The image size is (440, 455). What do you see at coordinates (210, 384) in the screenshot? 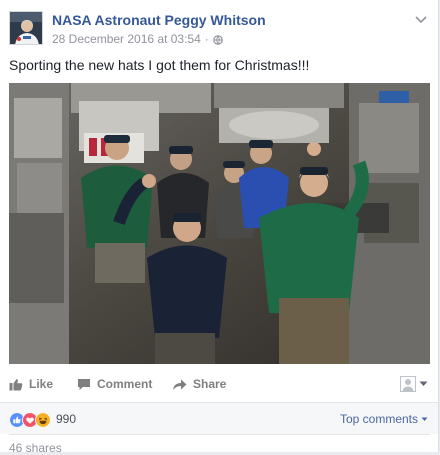
I see `share-label: Share` at bounding box center [210, 384].